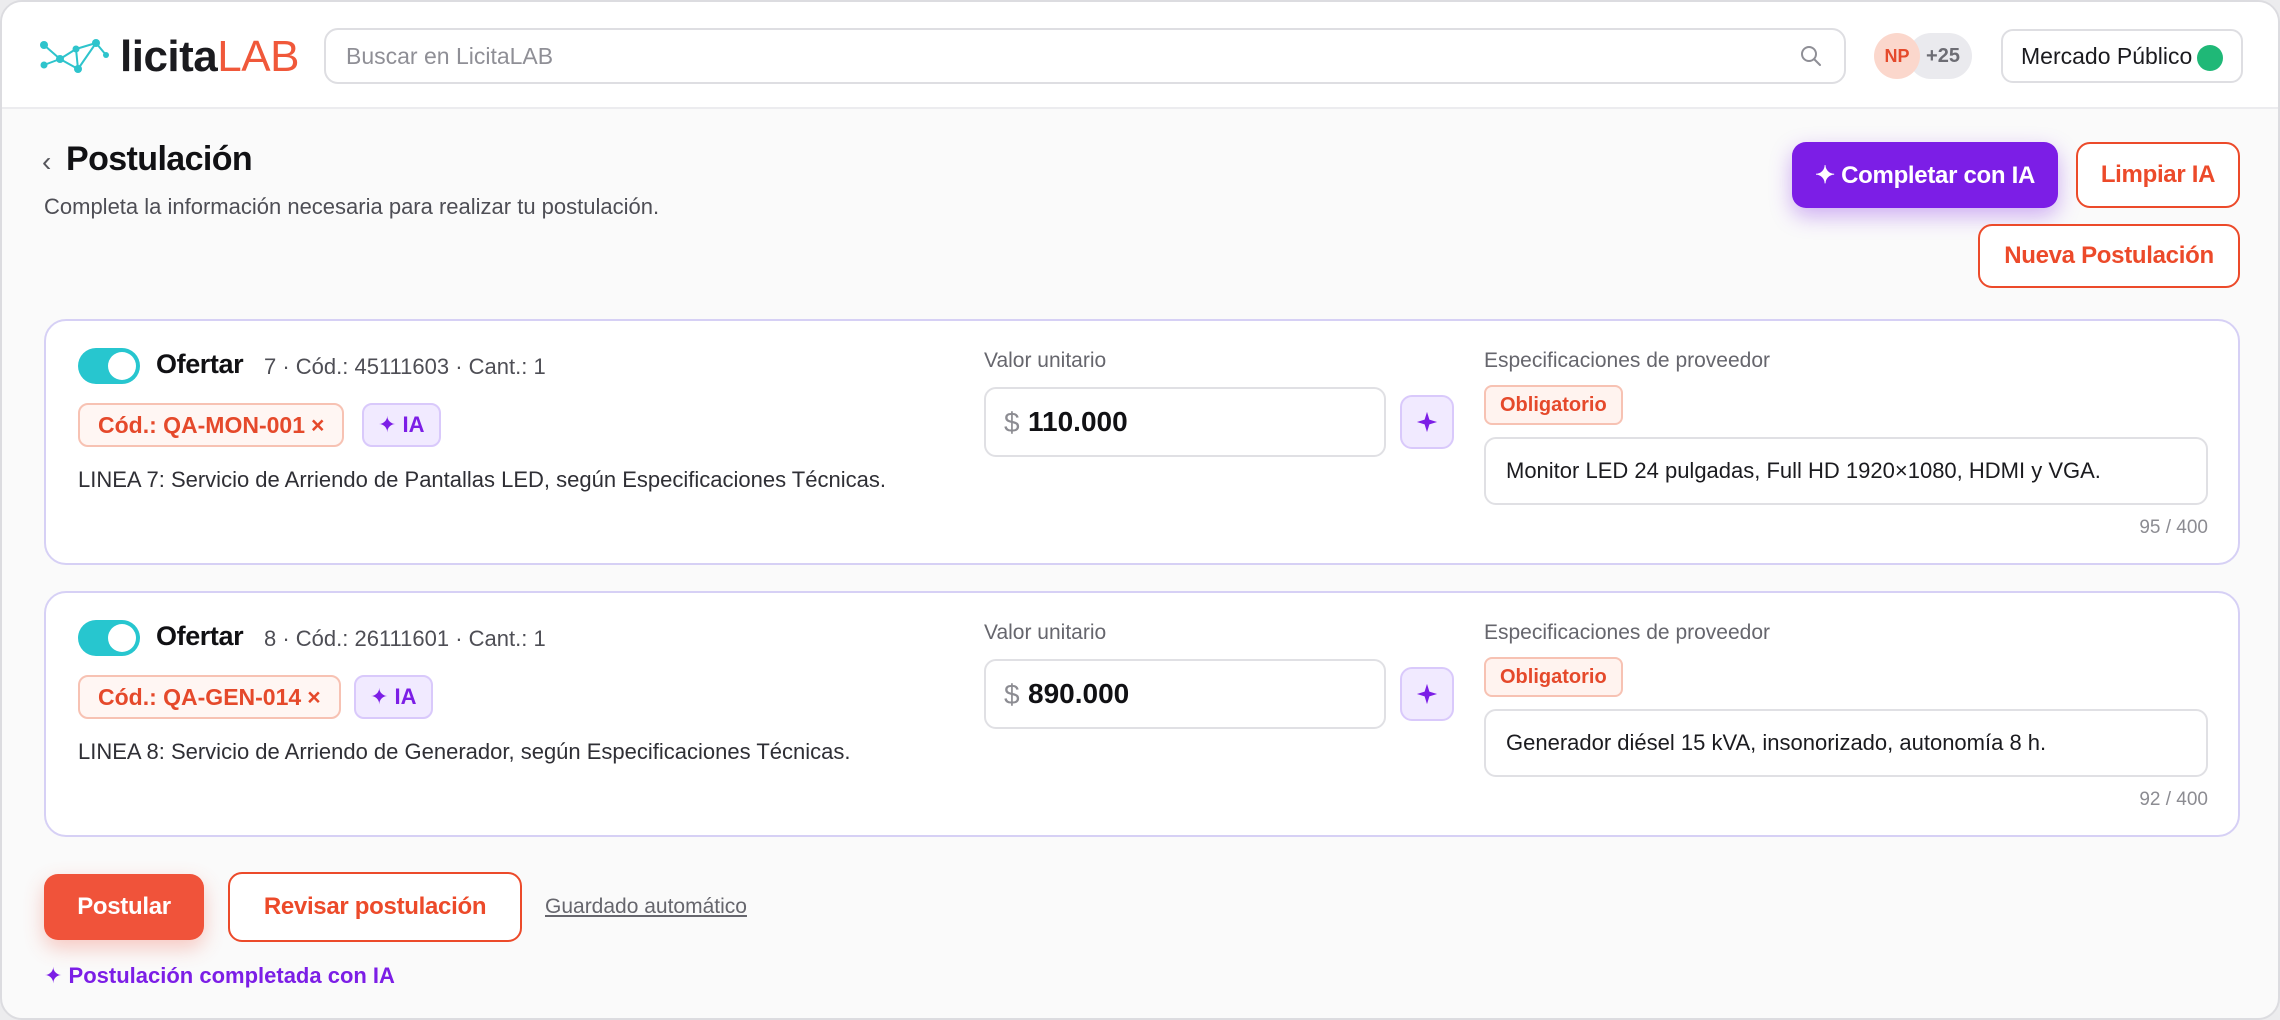 The image size is (2280, 1020). I want to click on search-input, so click(1066, 56).